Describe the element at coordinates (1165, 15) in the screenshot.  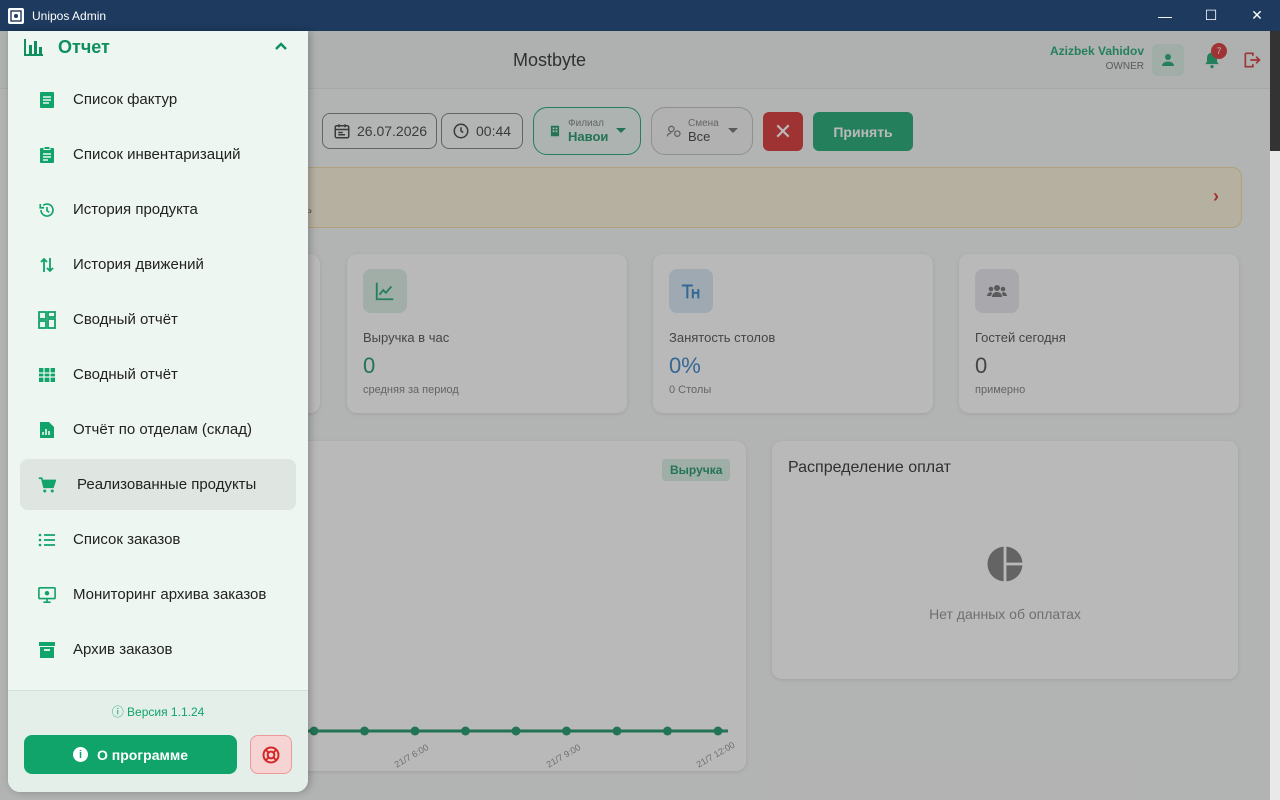
I see `minimize-icon: —` at that location.